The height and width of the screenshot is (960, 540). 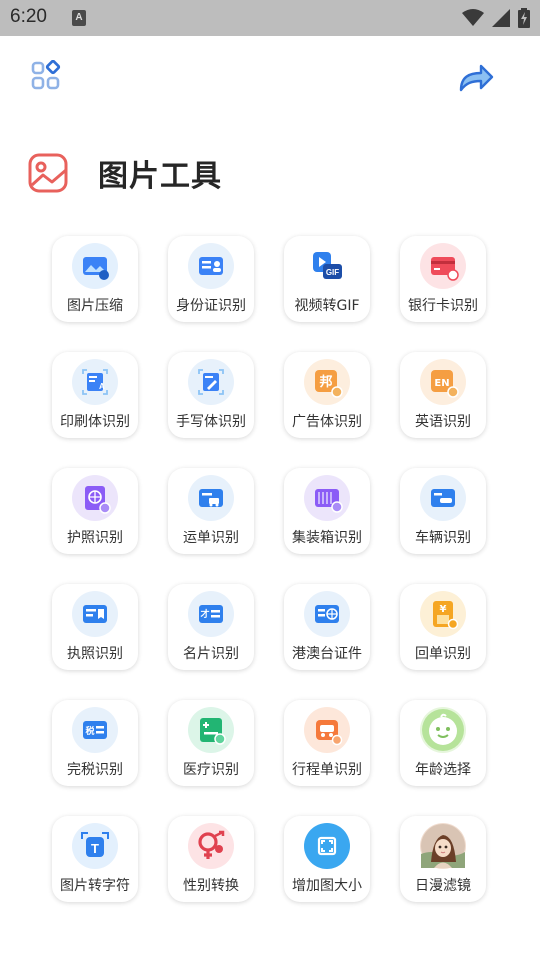 I want to click on tool-passport-button: 护照识别, so click(x=95, y=511).